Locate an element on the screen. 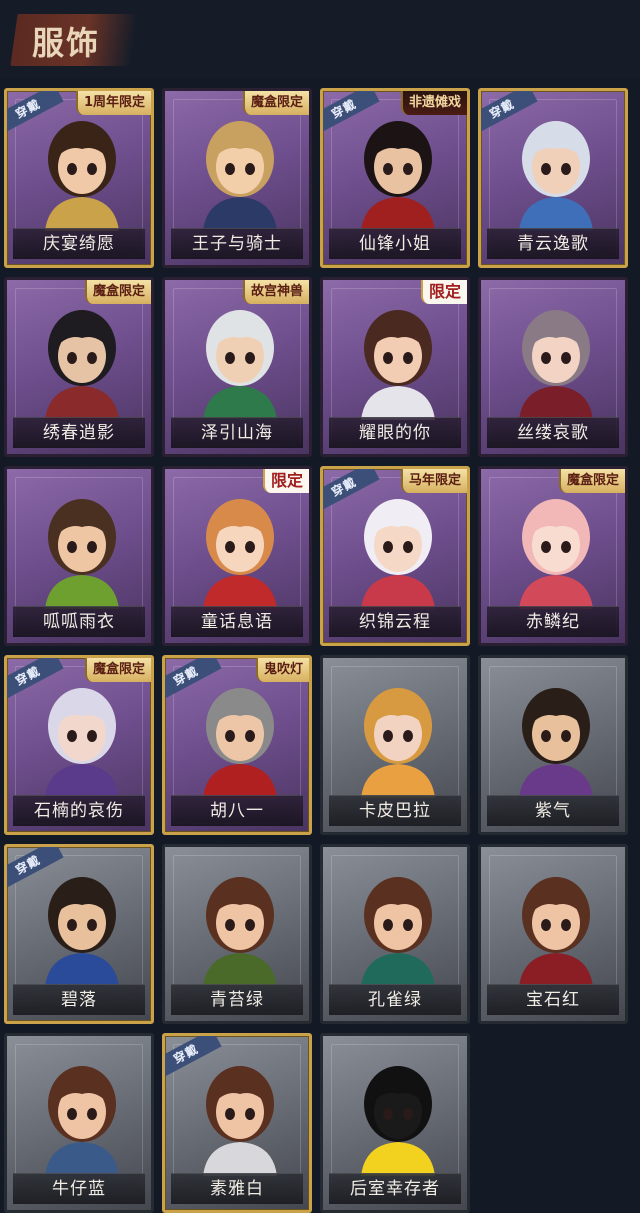 Image resolution: width=640 pixels, height=1213 pixels. outfit-card: 丝缕哀歌 is located at coordinates (553, 367).